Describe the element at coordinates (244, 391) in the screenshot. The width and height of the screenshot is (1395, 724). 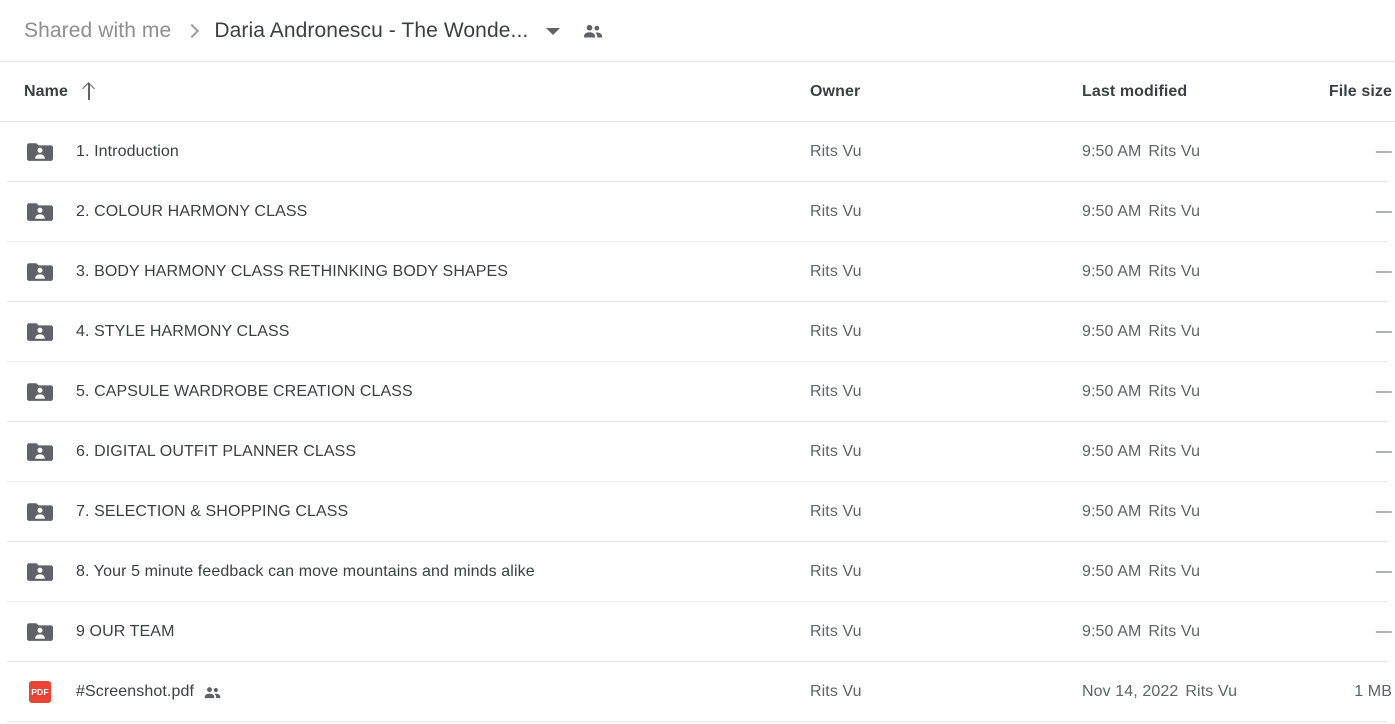
I see `file-name-label: 5. CAPSULE WARDROBE CREATION CLASS` at that location.